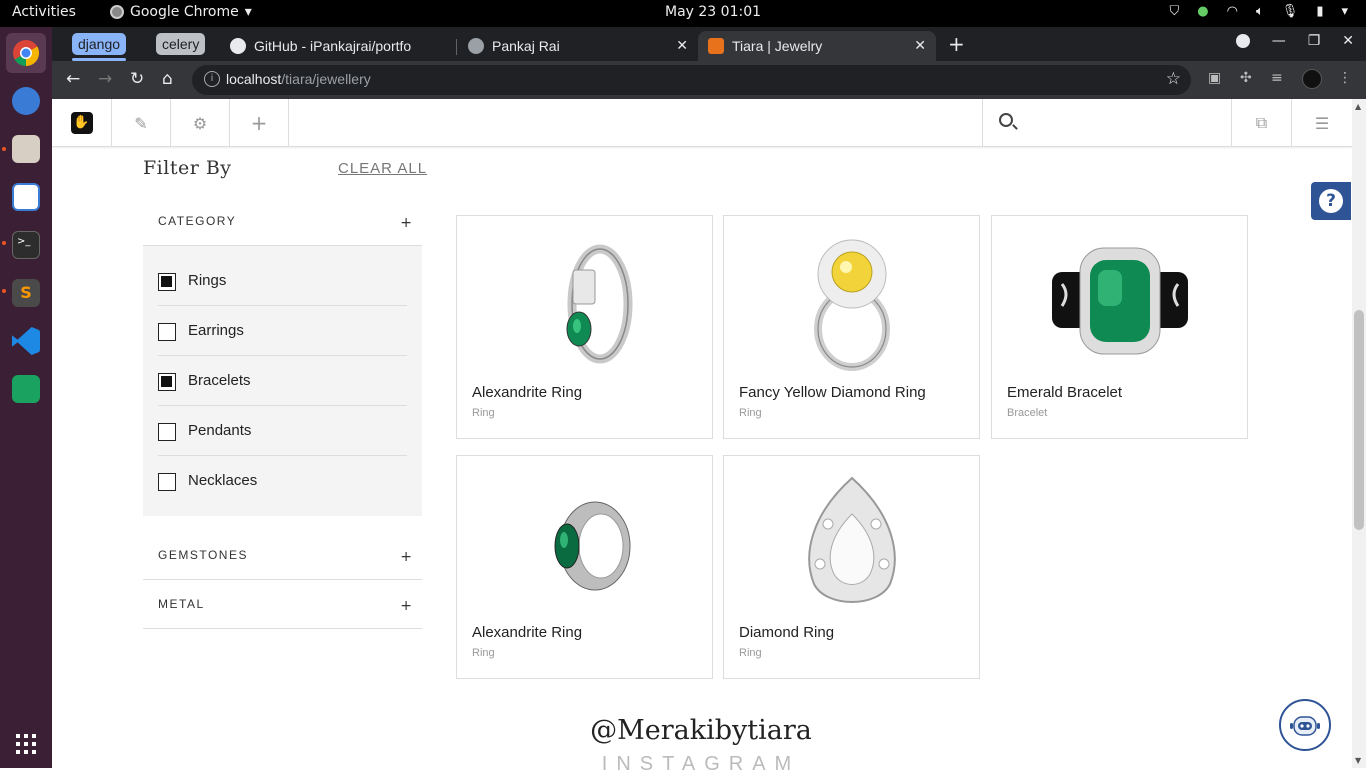  Describe the element at coordinates (1359, 420) in the screenshot. I see `scrollbar-thumb` at that location.